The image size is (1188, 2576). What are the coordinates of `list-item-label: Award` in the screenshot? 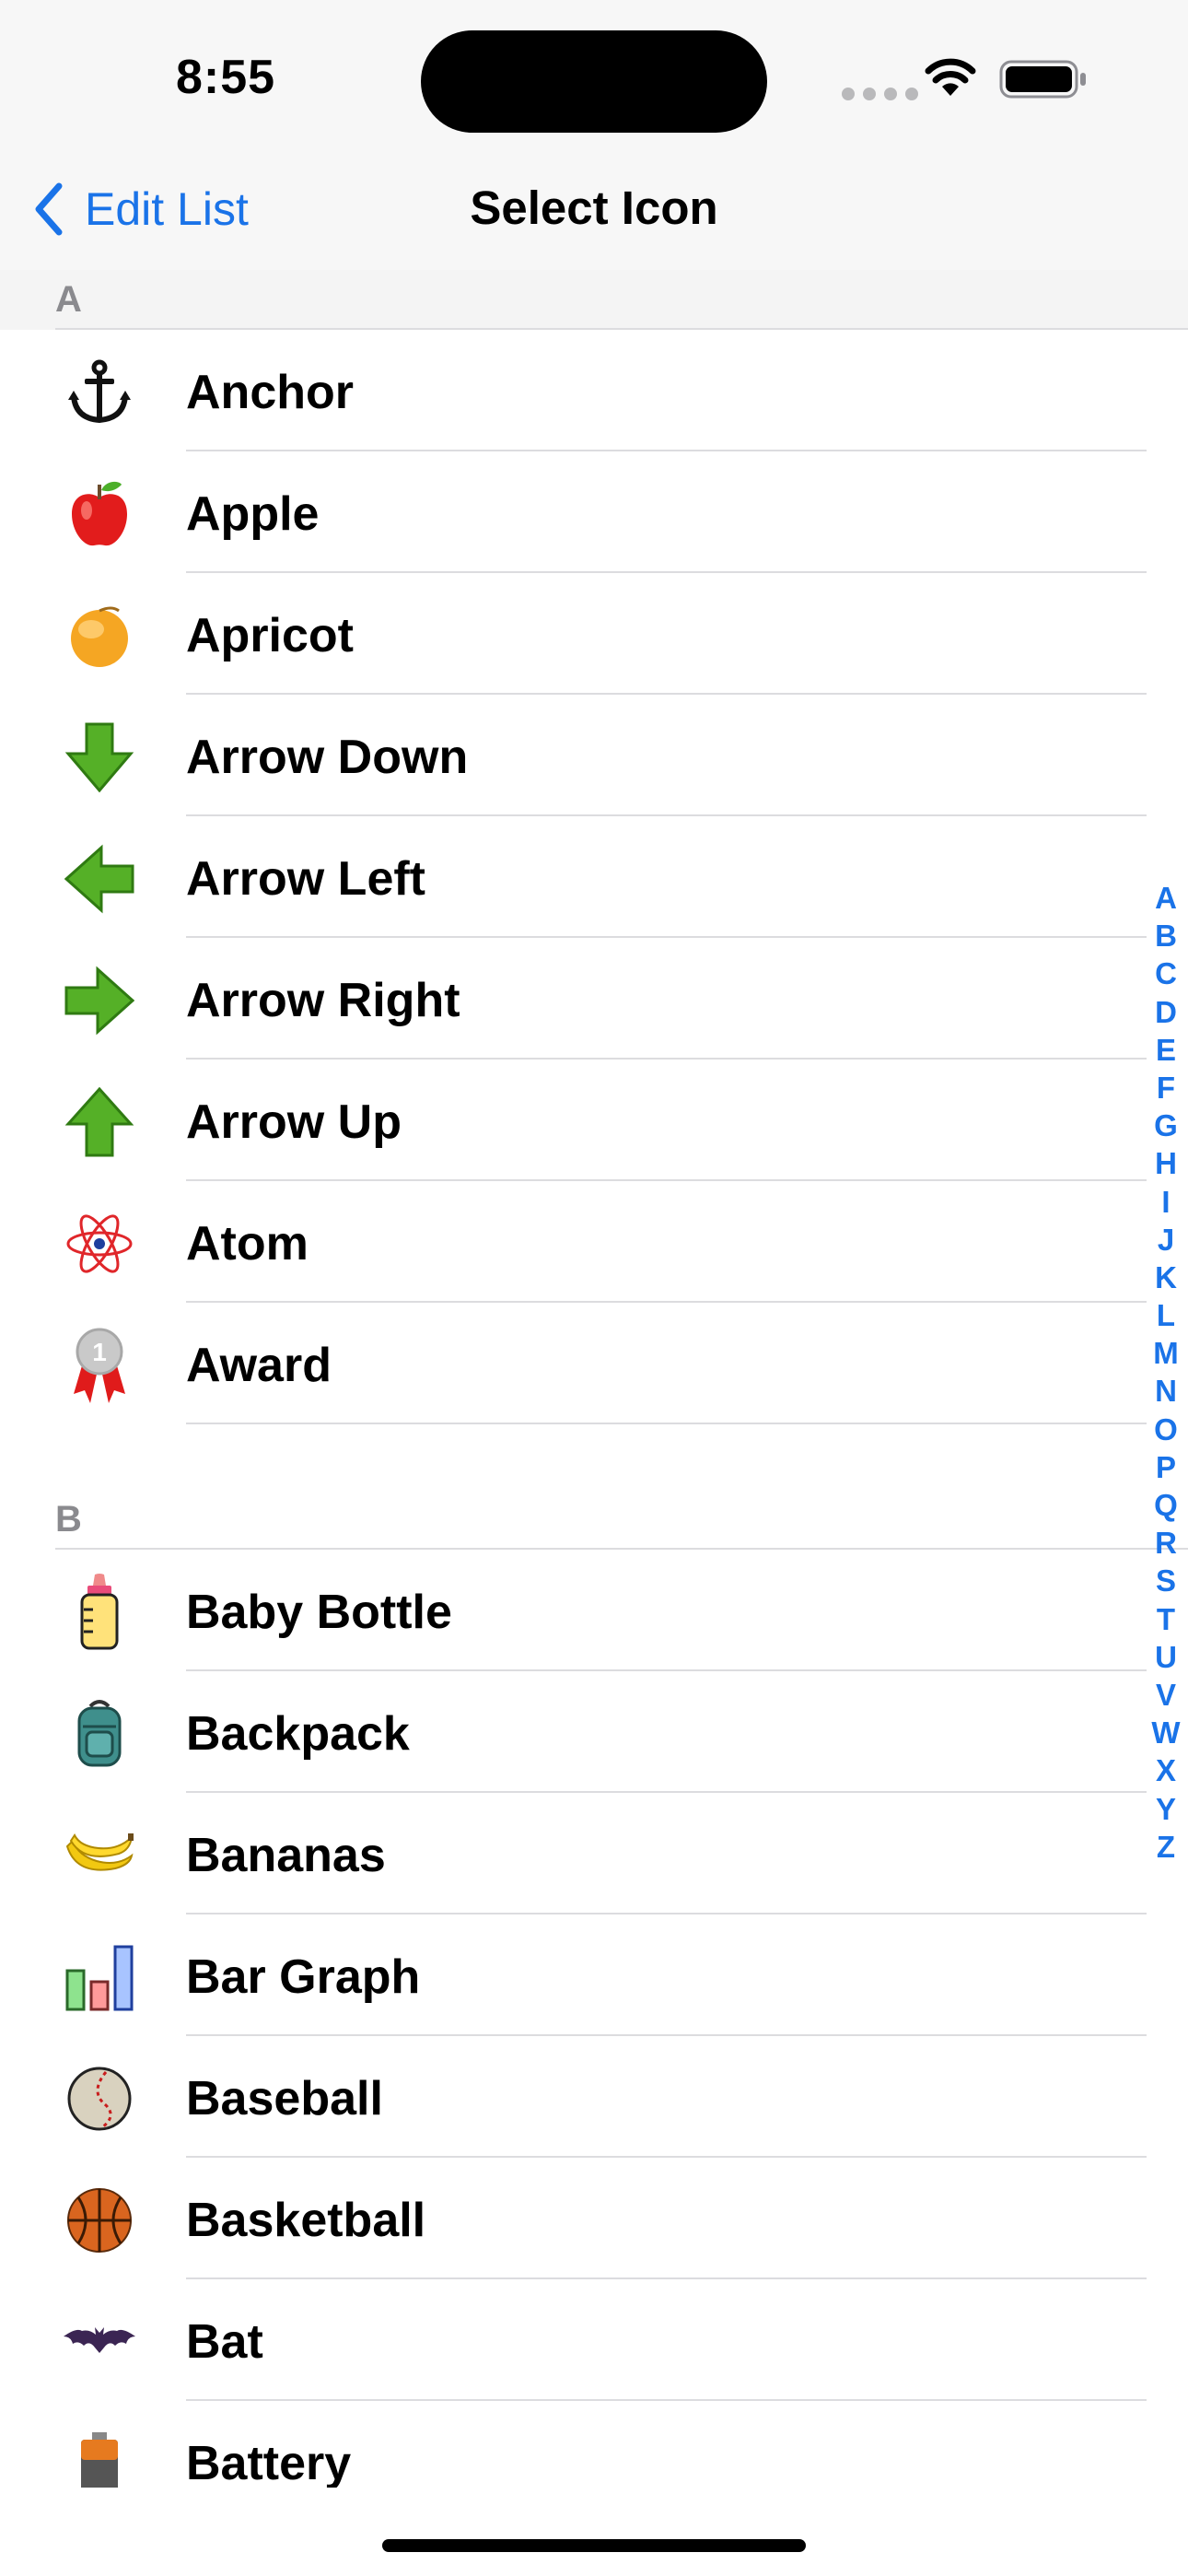 It's located at (259, 1365).